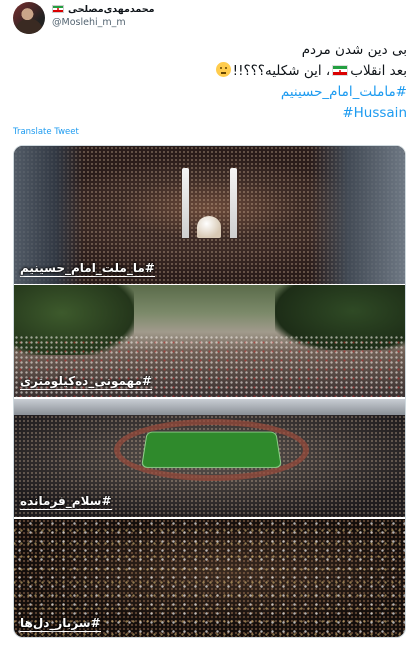 The height and width of the screenshot is (649, 416). I want to click on photo-caption: #مهمونی_ده‌کیلومتری, so click(86, 382).